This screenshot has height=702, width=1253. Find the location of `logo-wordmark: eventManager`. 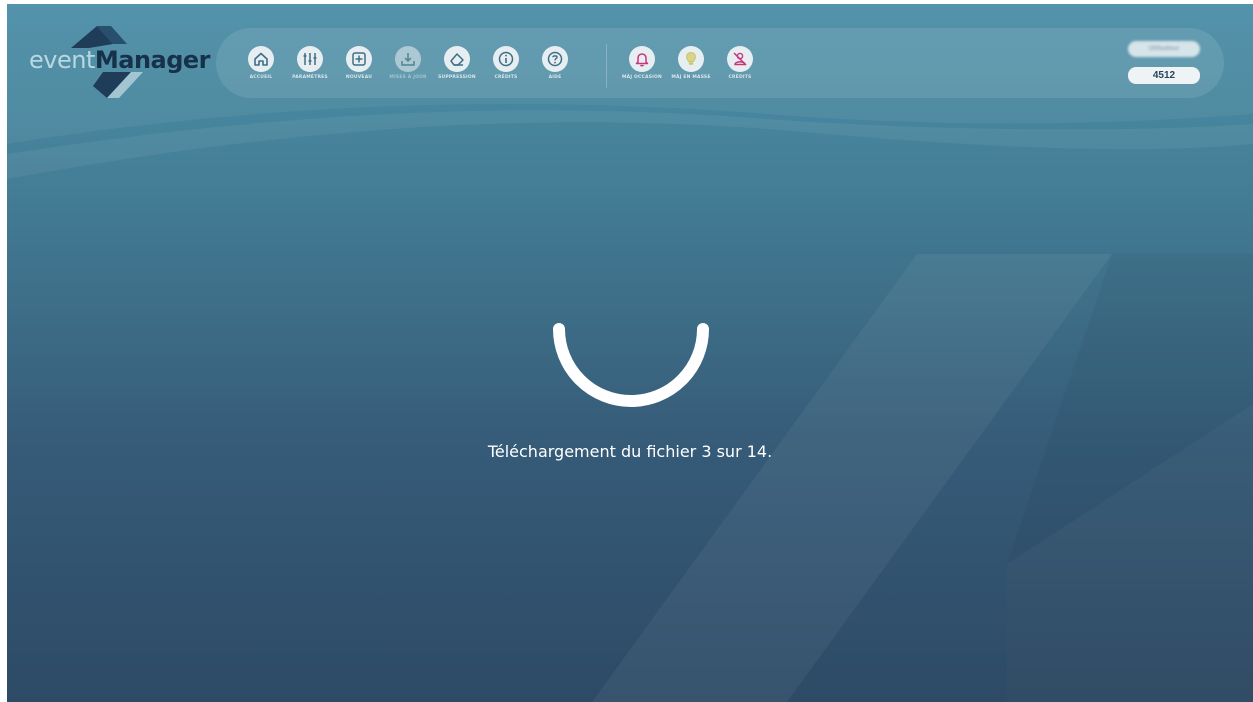

logo-wordmark: eventManager is located at coordinates (120, 60).